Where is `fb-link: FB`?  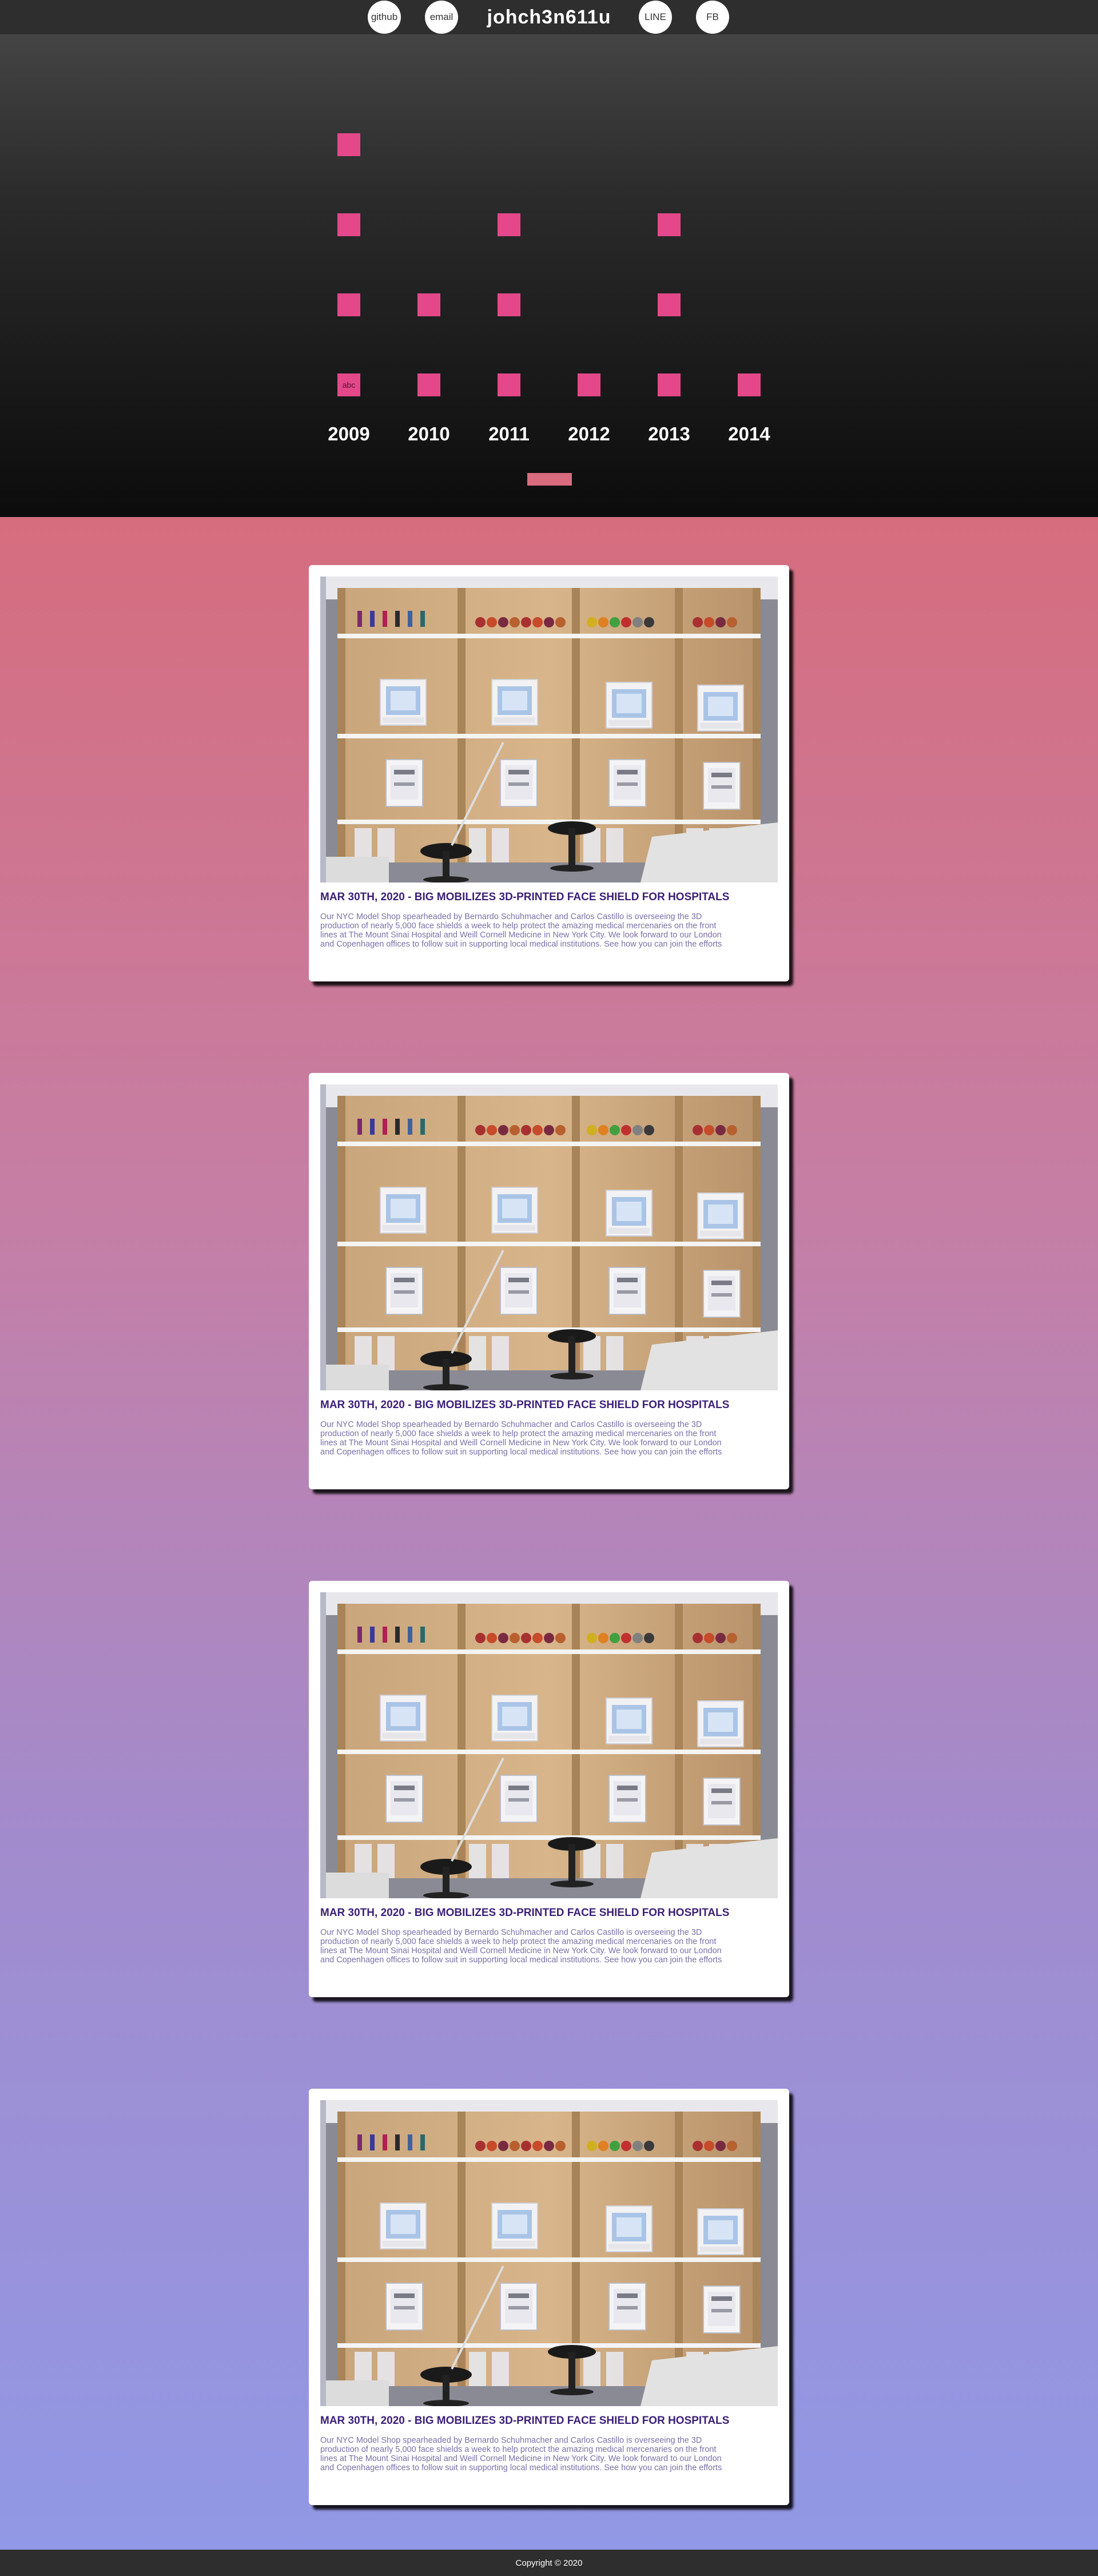 fb-link: FB is located at coordinates (712, 17).